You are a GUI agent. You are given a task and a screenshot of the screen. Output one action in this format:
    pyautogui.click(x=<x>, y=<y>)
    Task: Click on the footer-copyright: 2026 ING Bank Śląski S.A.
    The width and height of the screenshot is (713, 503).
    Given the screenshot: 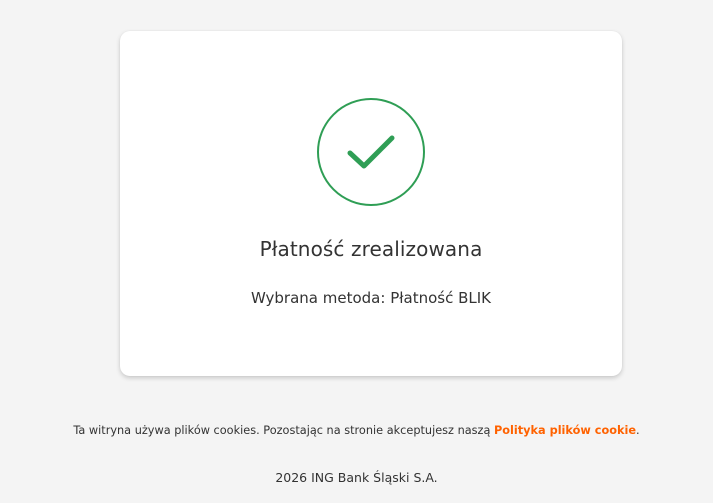 What is the action you would take?
    pyautogui.click(x=356, y=477)
    